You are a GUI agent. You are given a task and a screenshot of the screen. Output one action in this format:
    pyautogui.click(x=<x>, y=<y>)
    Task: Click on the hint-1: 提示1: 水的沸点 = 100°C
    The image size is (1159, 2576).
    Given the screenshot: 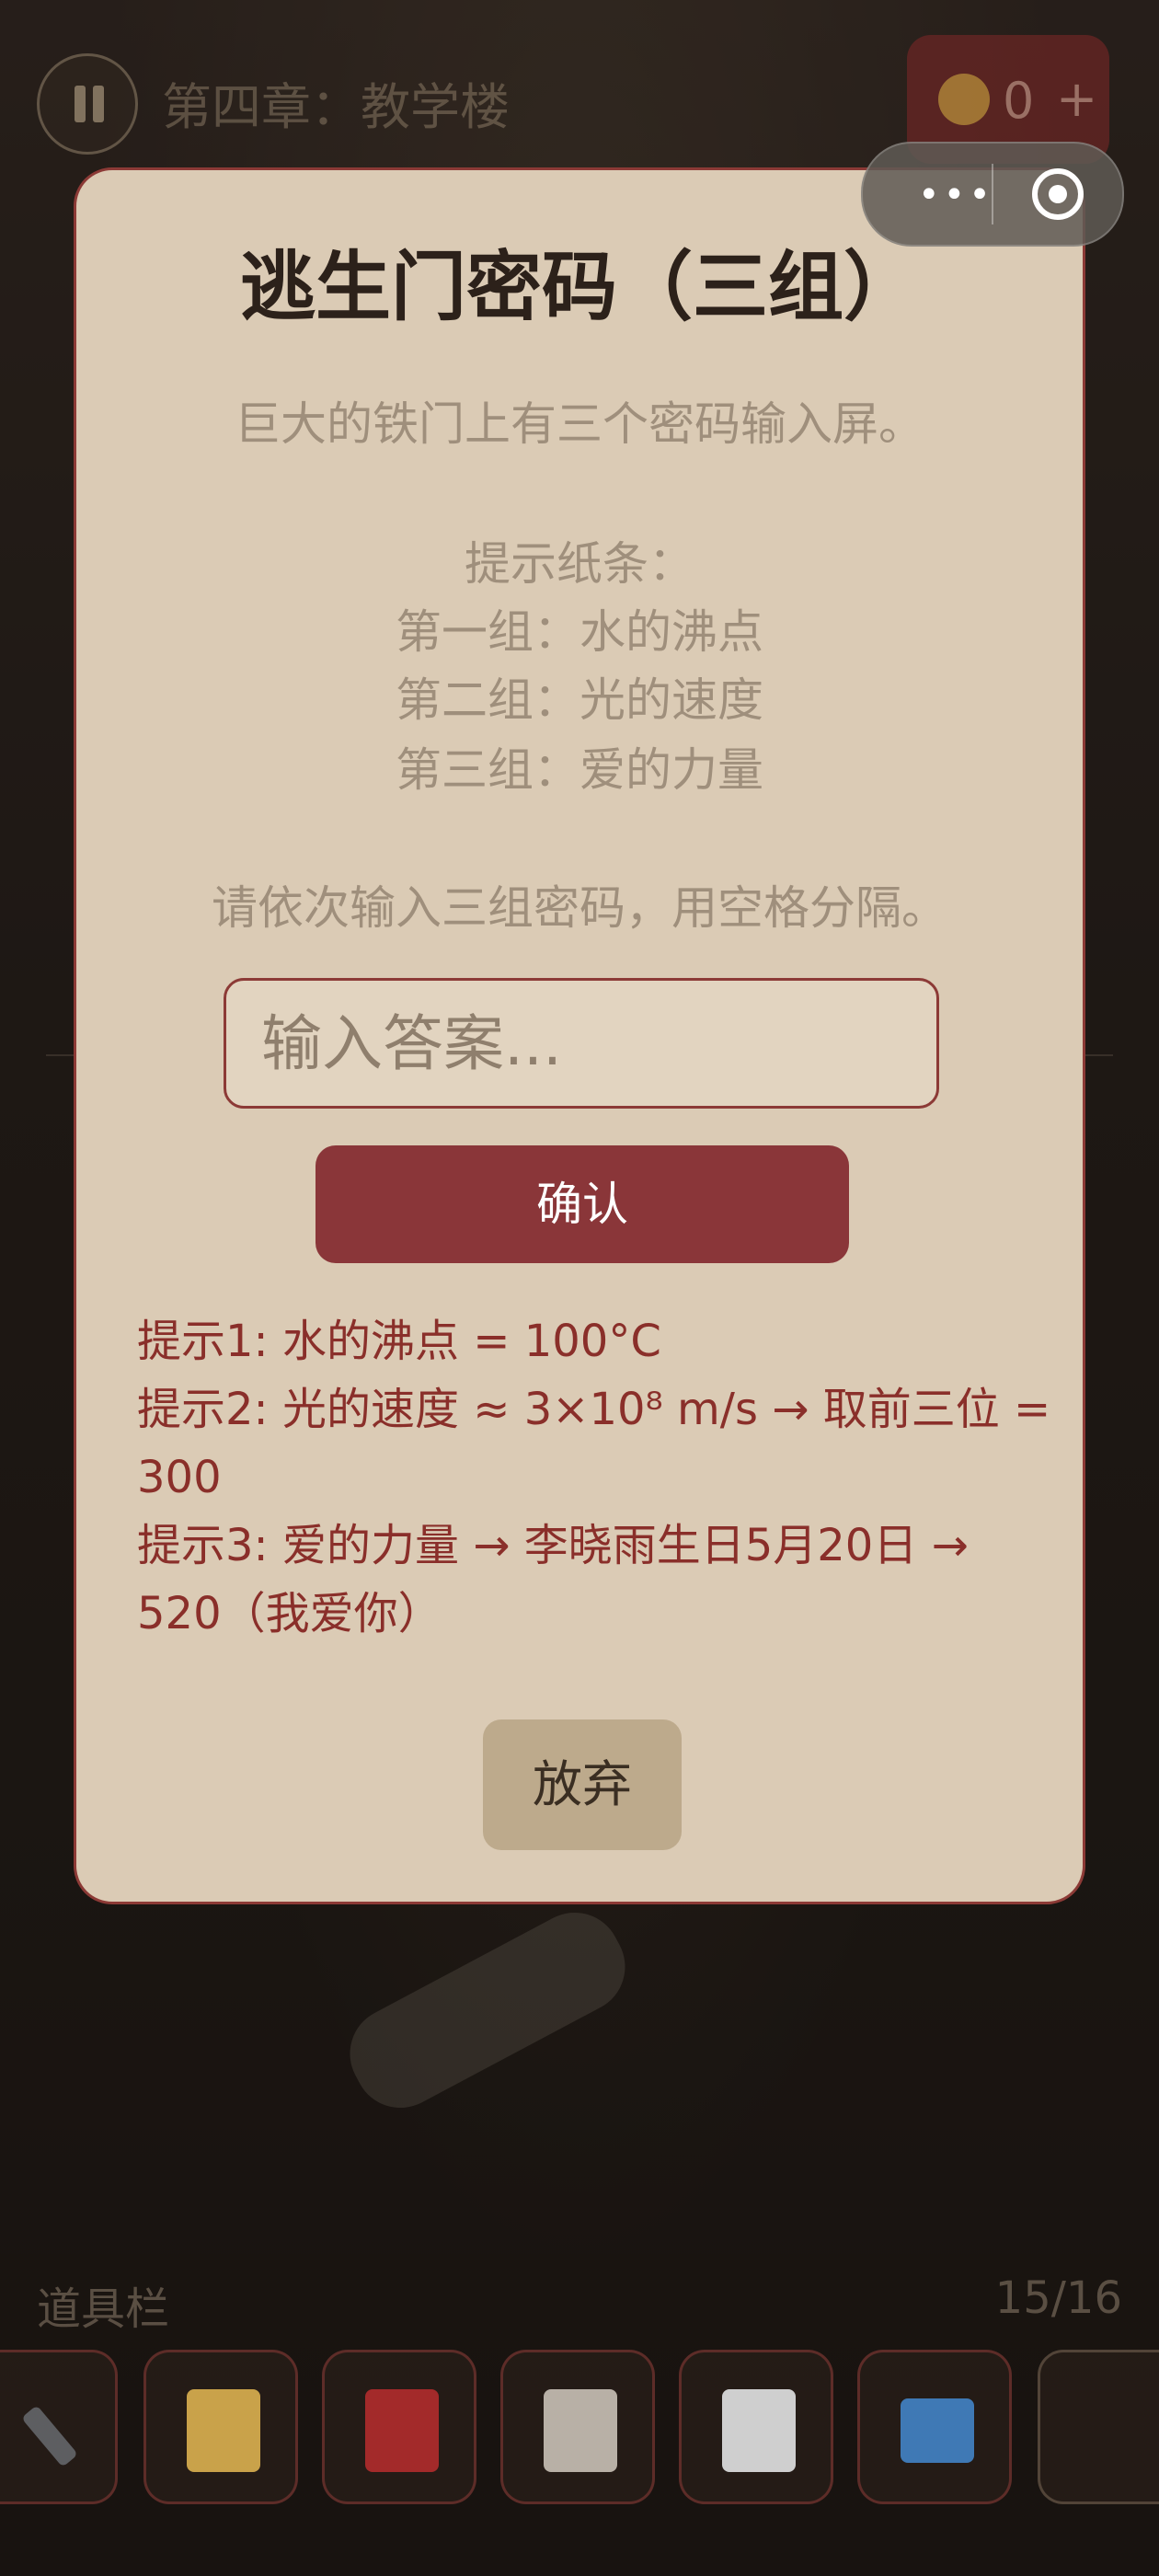 What is the action you would take?
    pyautogui.click(x=399, y=1341)
    